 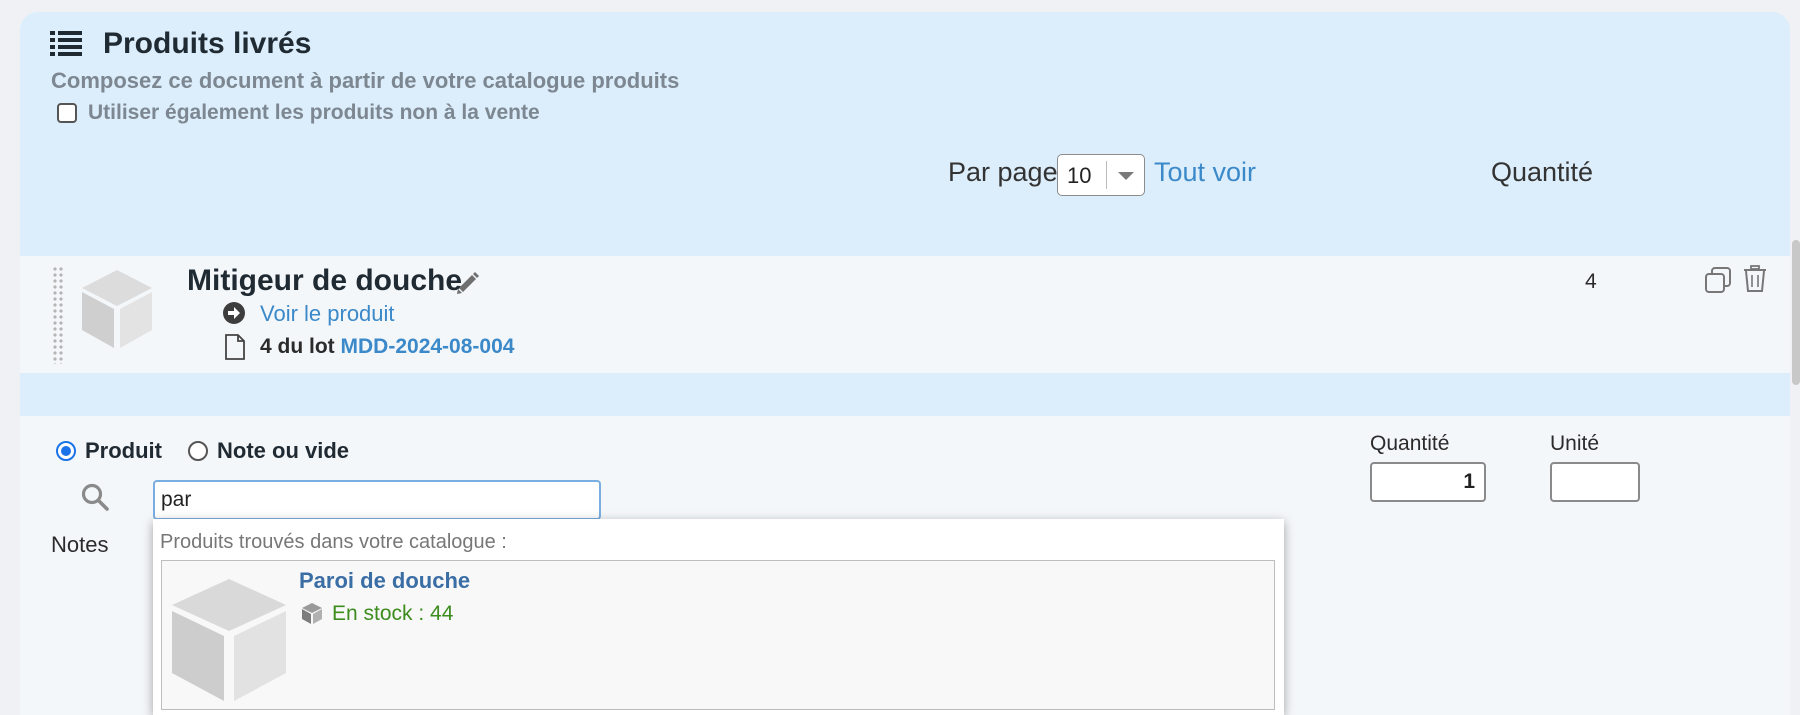 I want to click on per-page-label: Par page, so click(x=1003, y=172).